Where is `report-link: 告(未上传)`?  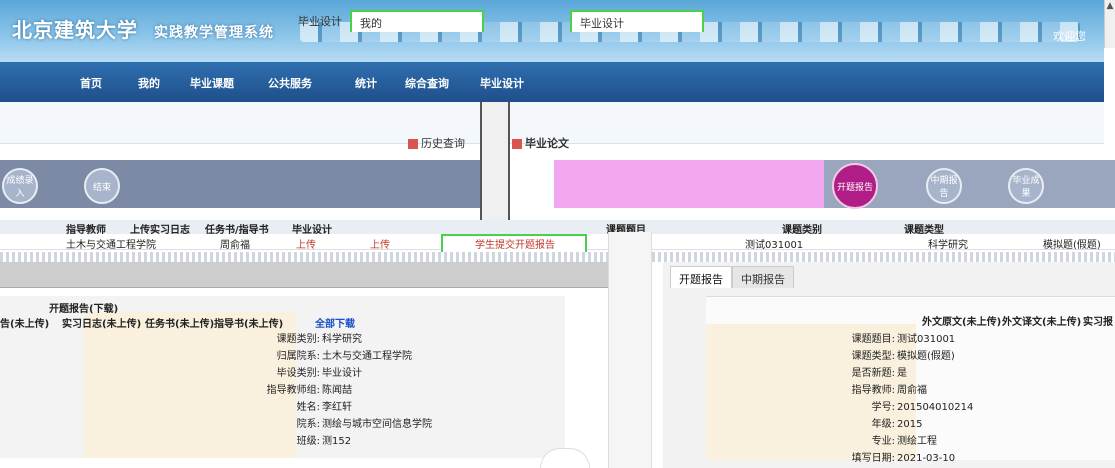 report-link: 告(未上传) is located at coordinates (24, 322).